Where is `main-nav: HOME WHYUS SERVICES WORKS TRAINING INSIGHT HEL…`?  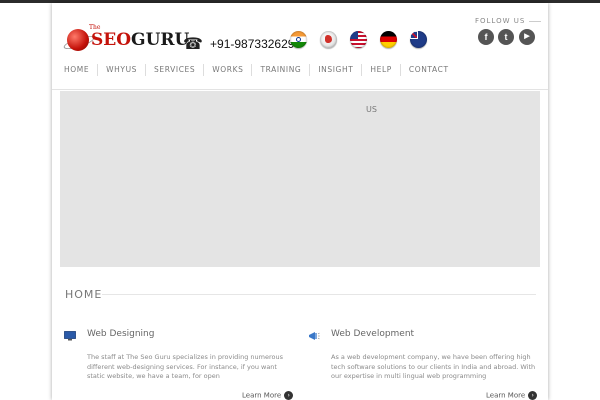
main-nav: HOME WHYUS SERVICES WORKS TRAINING INSIGHT HEL… is located at coordinates (257, 71).